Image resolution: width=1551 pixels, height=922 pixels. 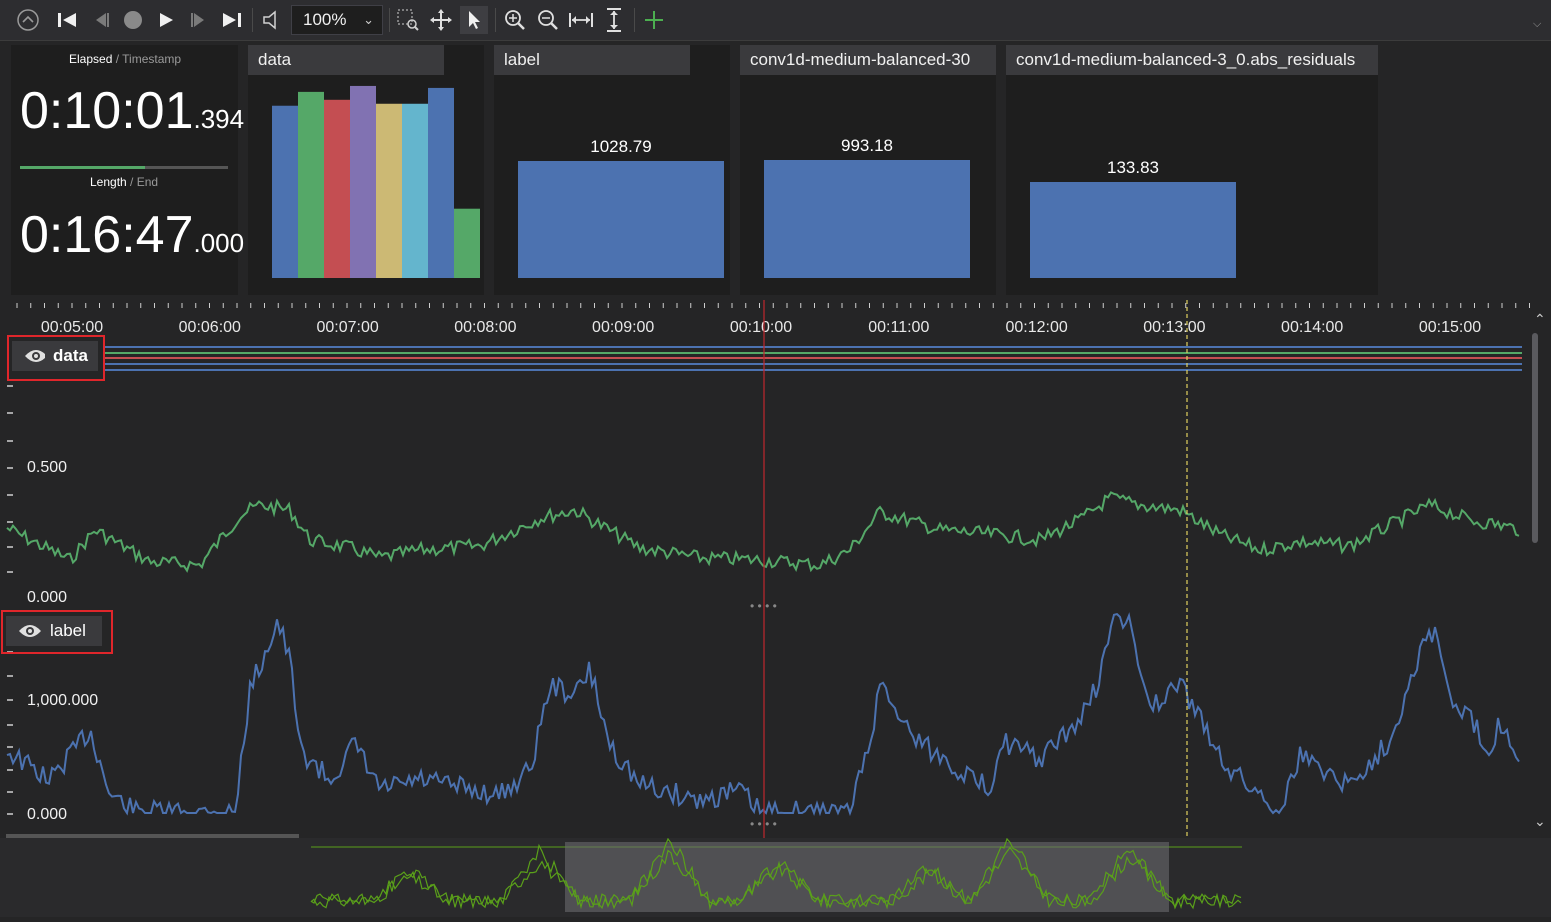 I want to click on step-forward-icon, so click(x=199, y=20).